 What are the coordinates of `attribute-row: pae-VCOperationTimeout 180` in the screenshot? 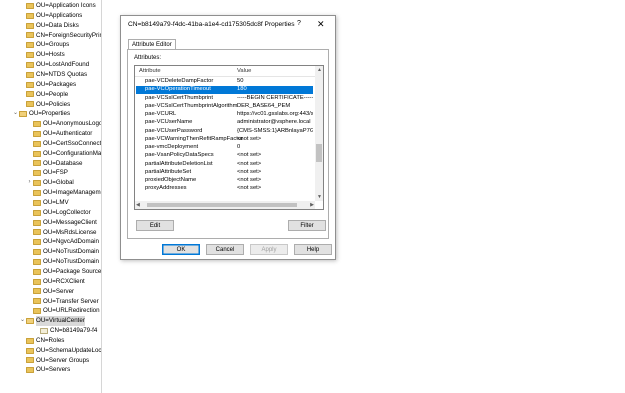 It's located at (224, 90).